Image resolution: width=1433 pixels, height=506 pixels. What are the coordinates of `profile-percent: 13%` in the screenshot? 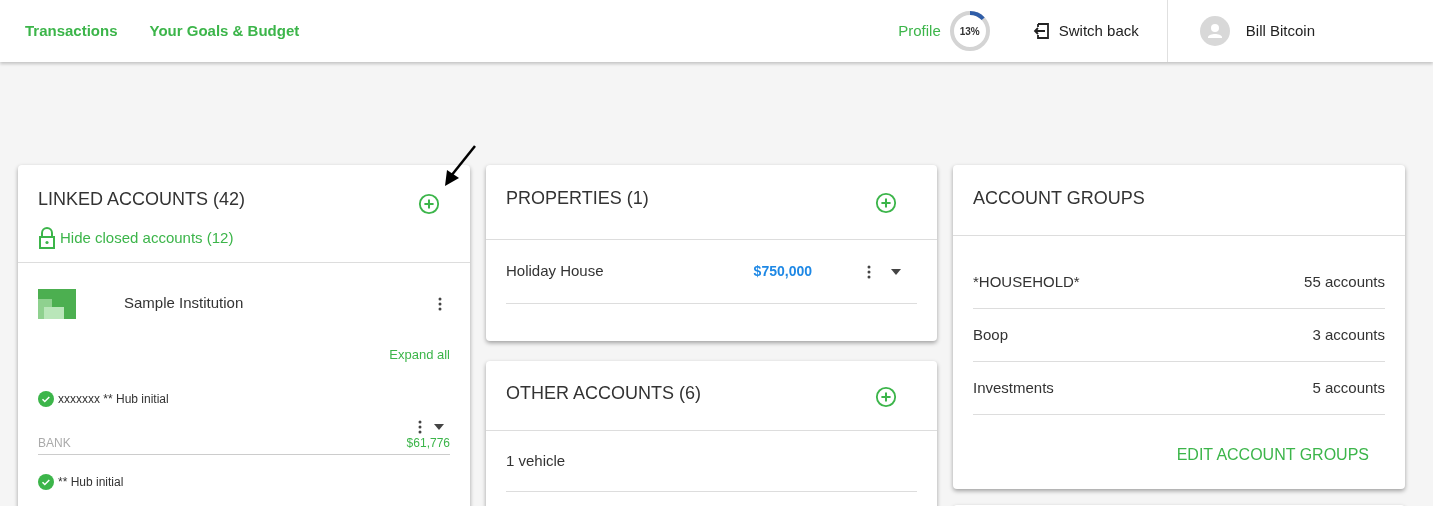 It's located at (969, 31).